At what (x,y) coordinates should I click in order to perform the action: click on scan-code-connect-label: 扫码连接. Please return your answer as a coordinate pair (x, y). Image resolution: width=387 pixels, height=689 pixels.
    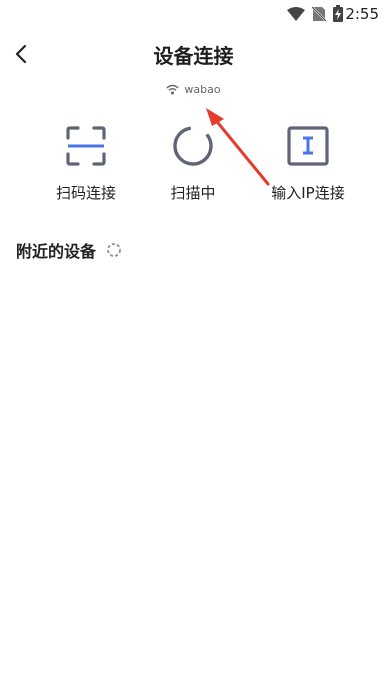
    Looking at the image, I should click on (85, 193).